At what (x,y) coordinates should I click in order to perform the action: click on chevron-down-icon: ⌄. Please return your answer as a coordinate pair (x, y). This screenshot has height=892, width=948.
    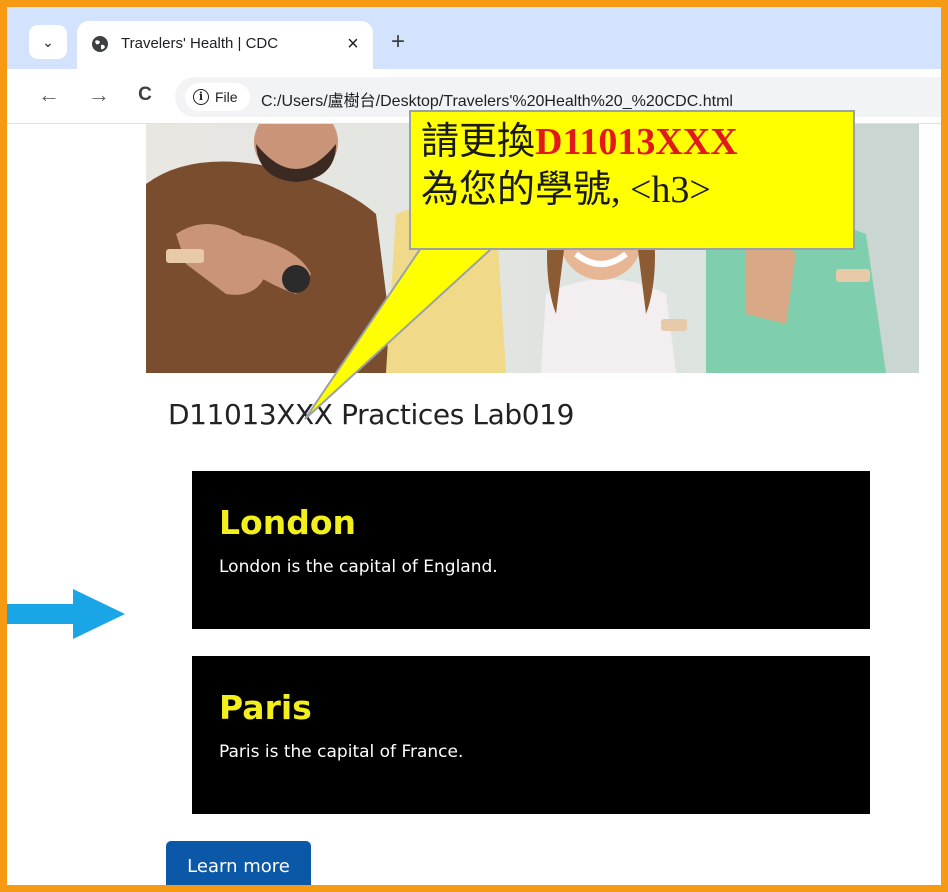
    Looking at the image, I should click on (48, 41).